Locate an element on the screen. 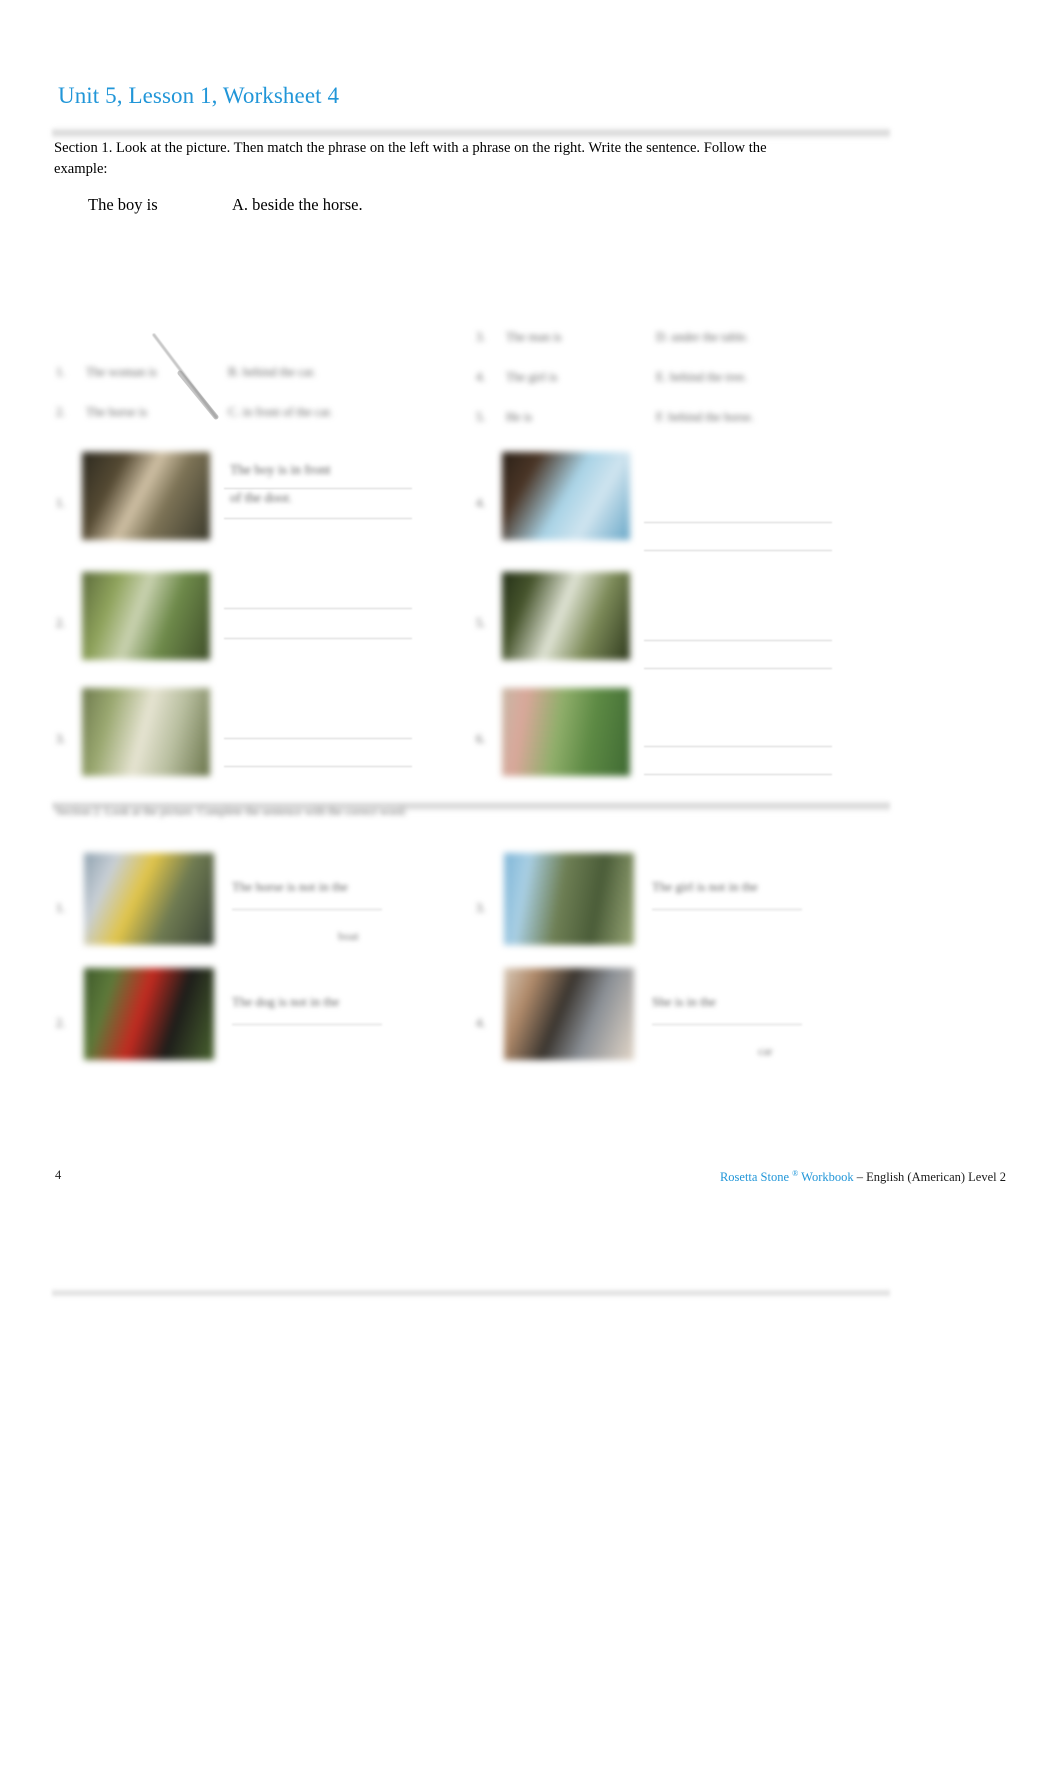 The width and height of the screenshot is (1062, 1771). match-option: F. behind the horse. is located at coordinates (705, 417).